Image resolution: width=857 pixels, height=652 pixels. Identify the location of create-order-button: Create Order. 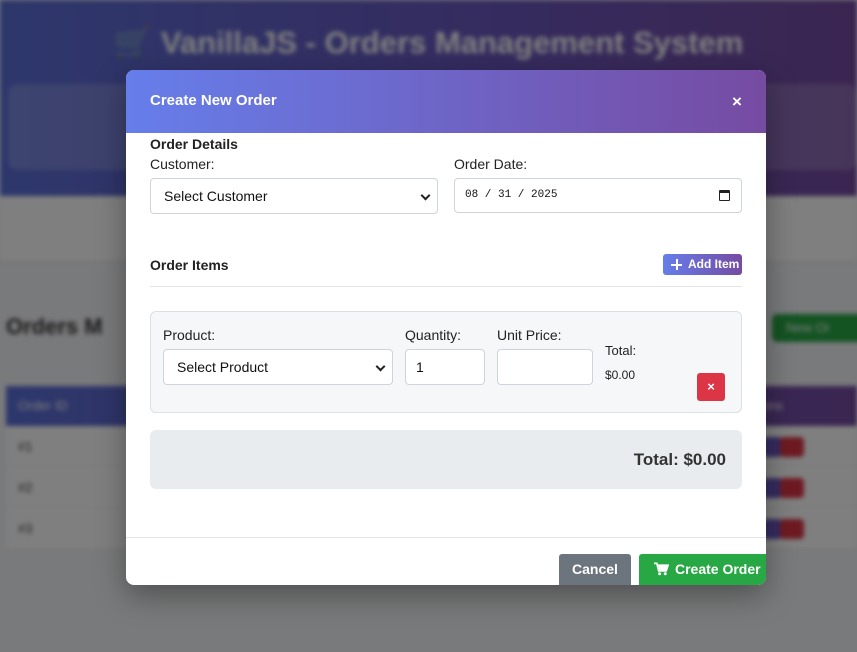
(702, 569).